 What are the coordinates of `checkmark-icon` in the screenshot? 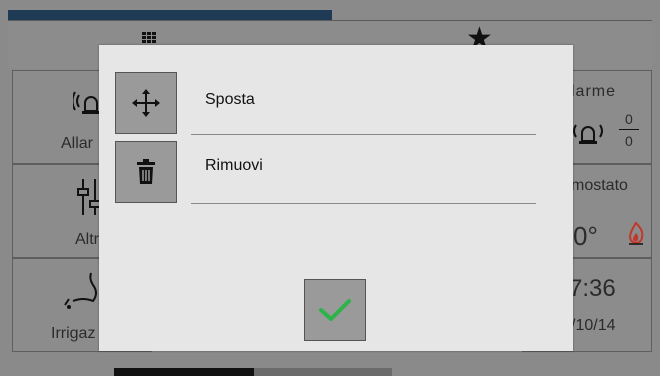 It's located at (335, 310).